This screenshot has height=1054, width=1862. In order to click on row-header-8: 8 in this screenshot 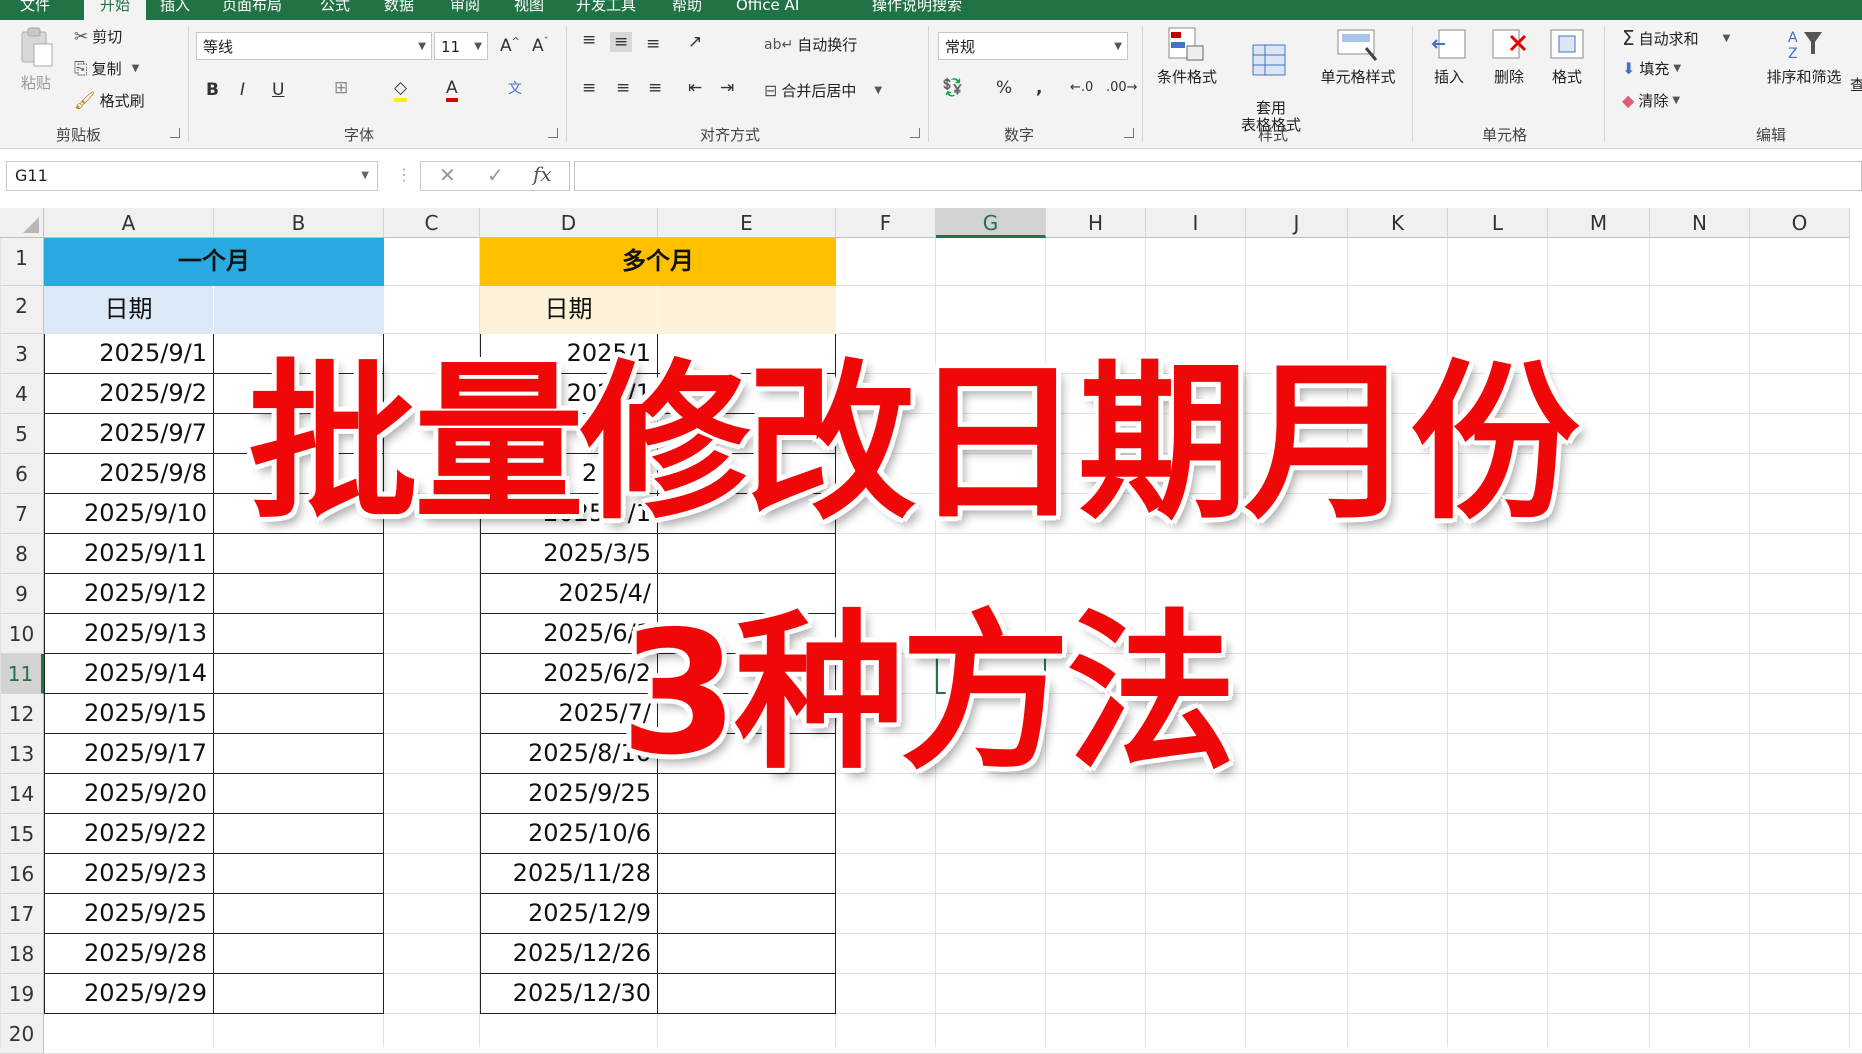, I will do `click(22, 554)`.